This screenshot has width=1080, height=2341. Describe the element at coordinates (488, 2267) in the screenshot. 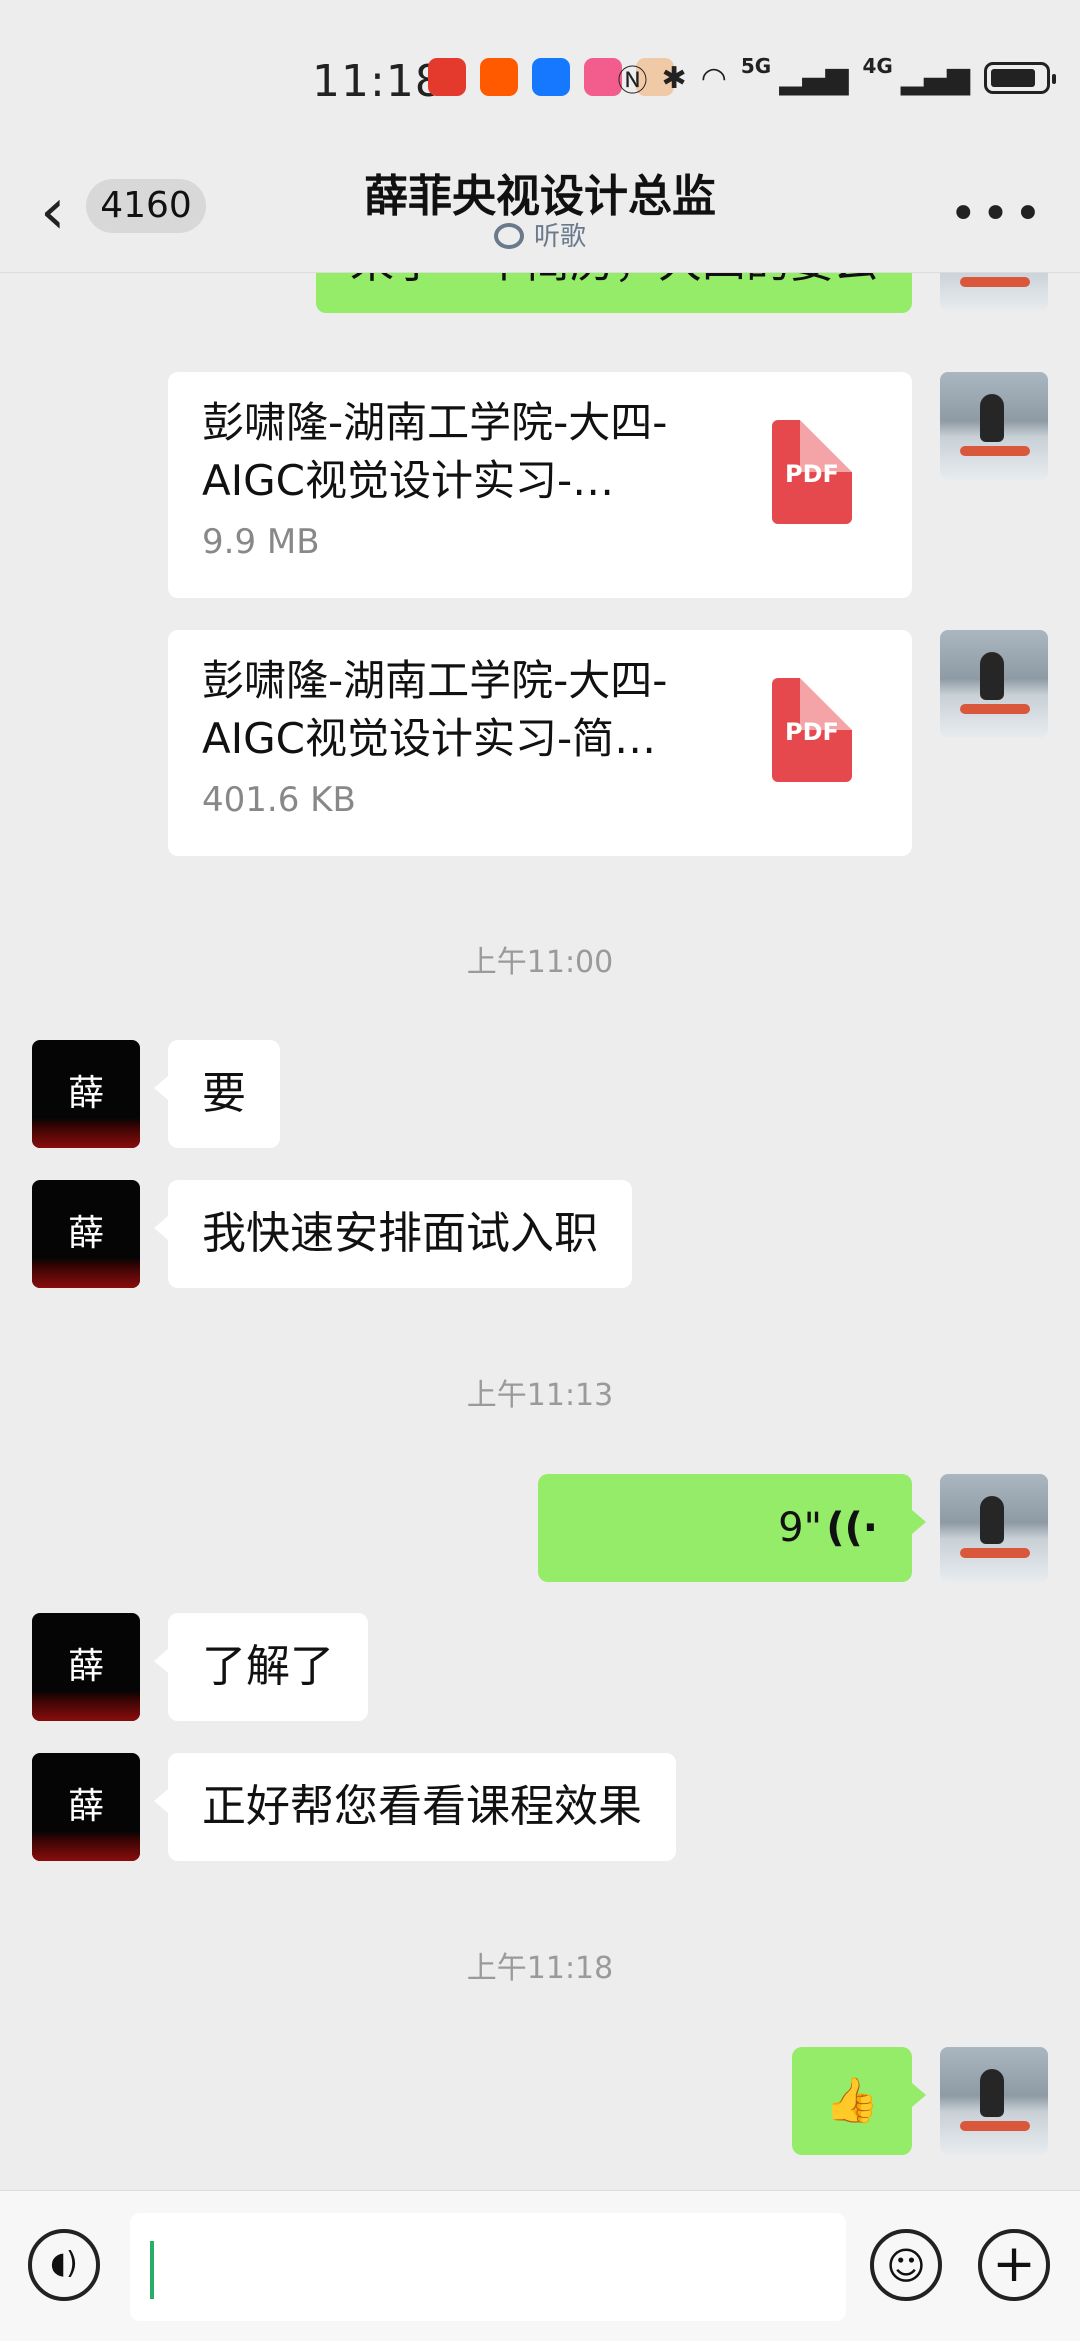

I see `message-input` at that location.